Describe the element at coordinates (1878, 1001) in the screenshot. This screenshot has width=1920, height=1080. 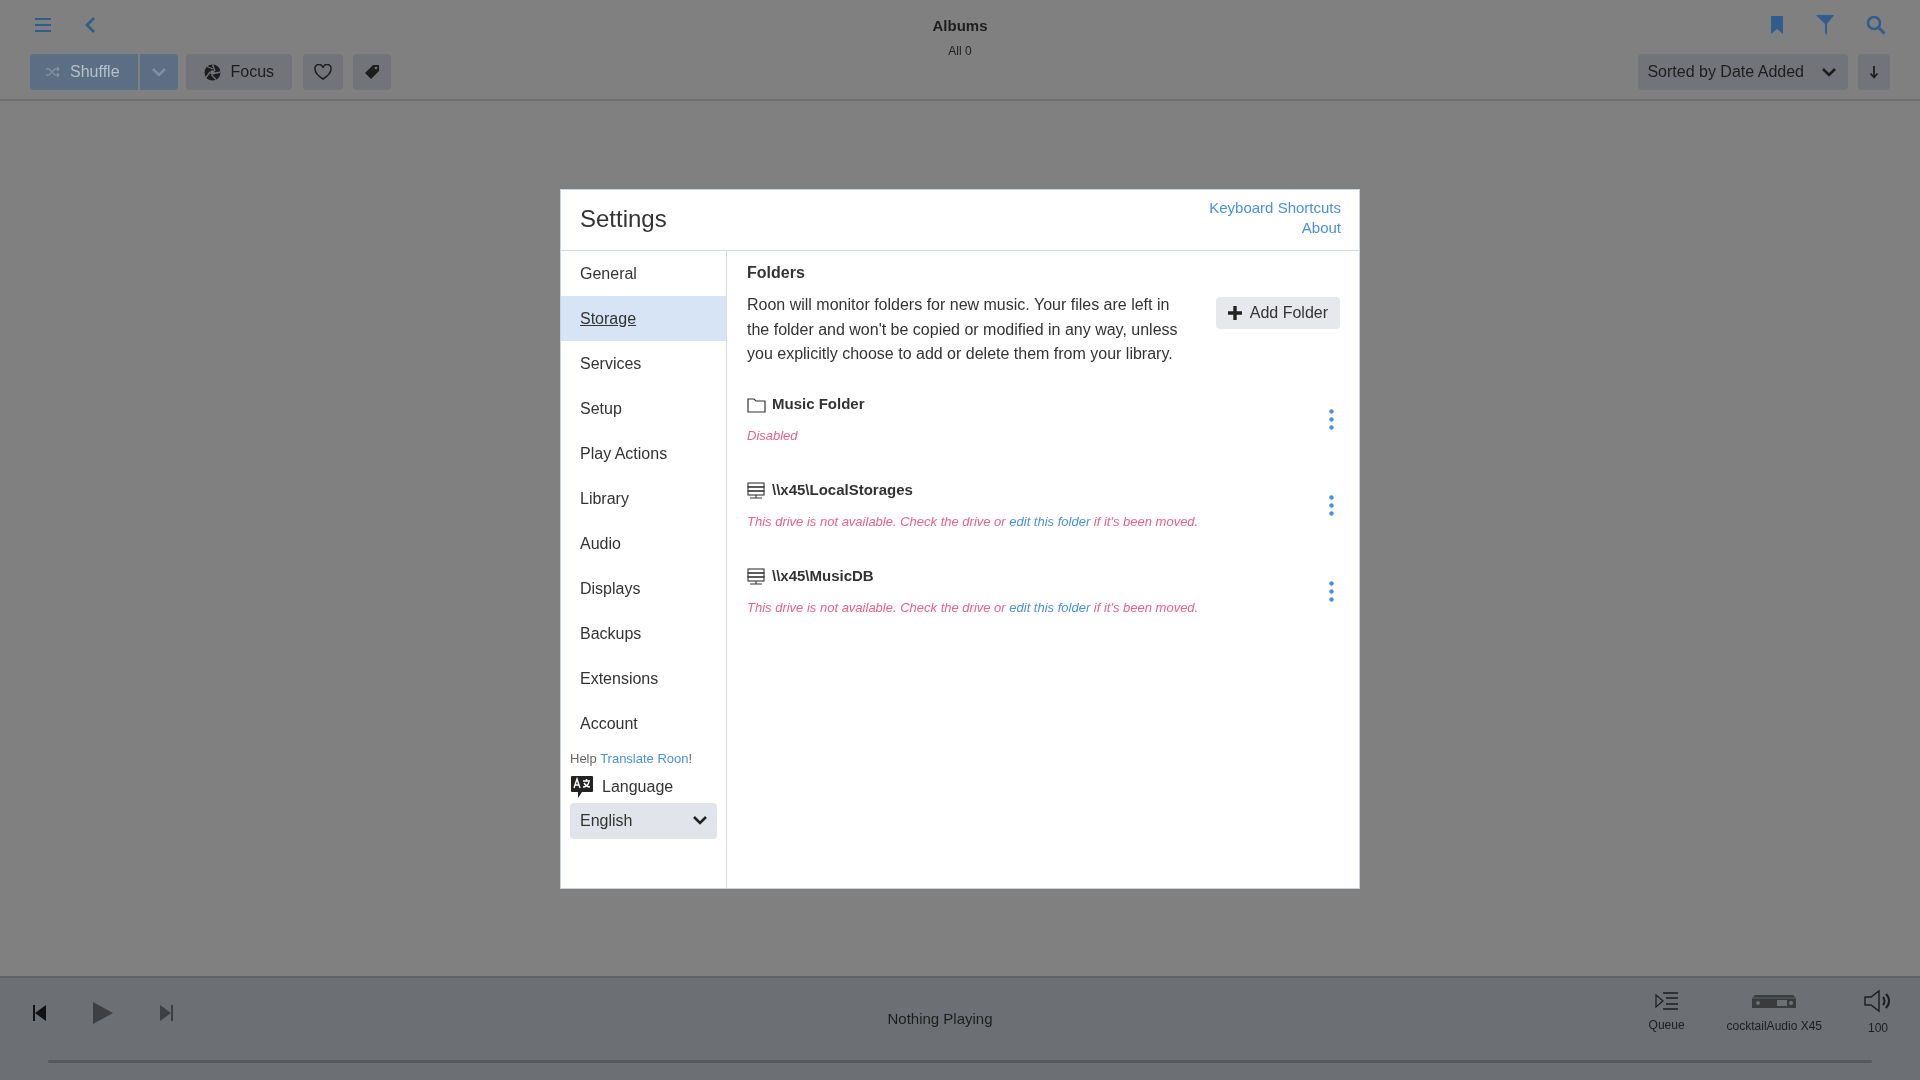
I see `speaker-icon` at that location.